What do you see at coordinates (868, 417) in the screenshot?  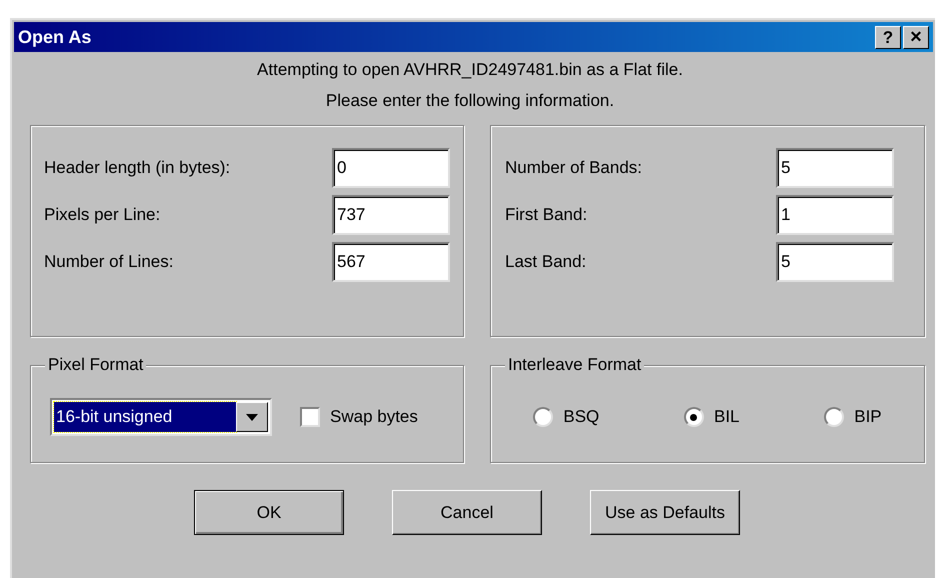 I see `radio-label: BIP` at bounding box center [868, 417].